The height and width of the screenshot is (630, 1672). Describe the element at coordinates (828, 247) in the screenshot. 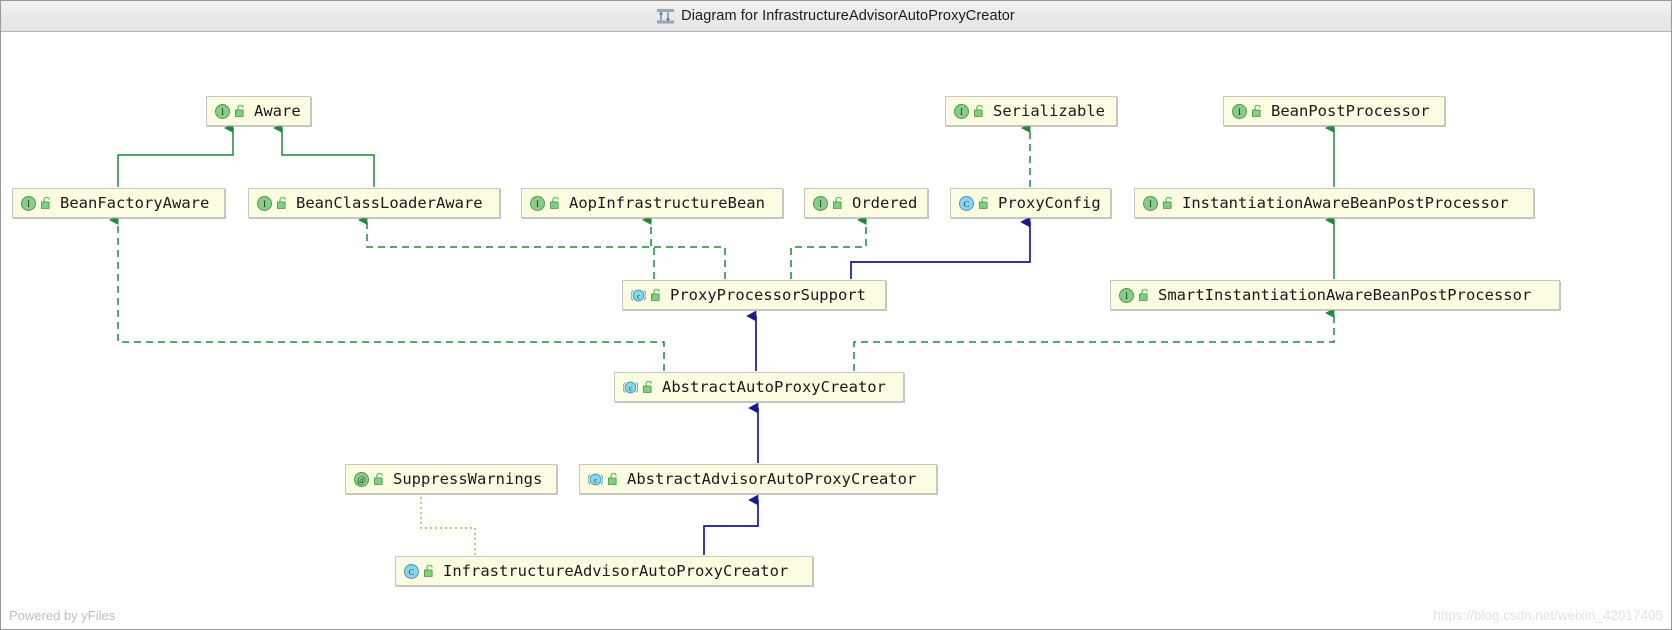

I see `edge-proxyprocessorsupport-to-ordered` at that location.